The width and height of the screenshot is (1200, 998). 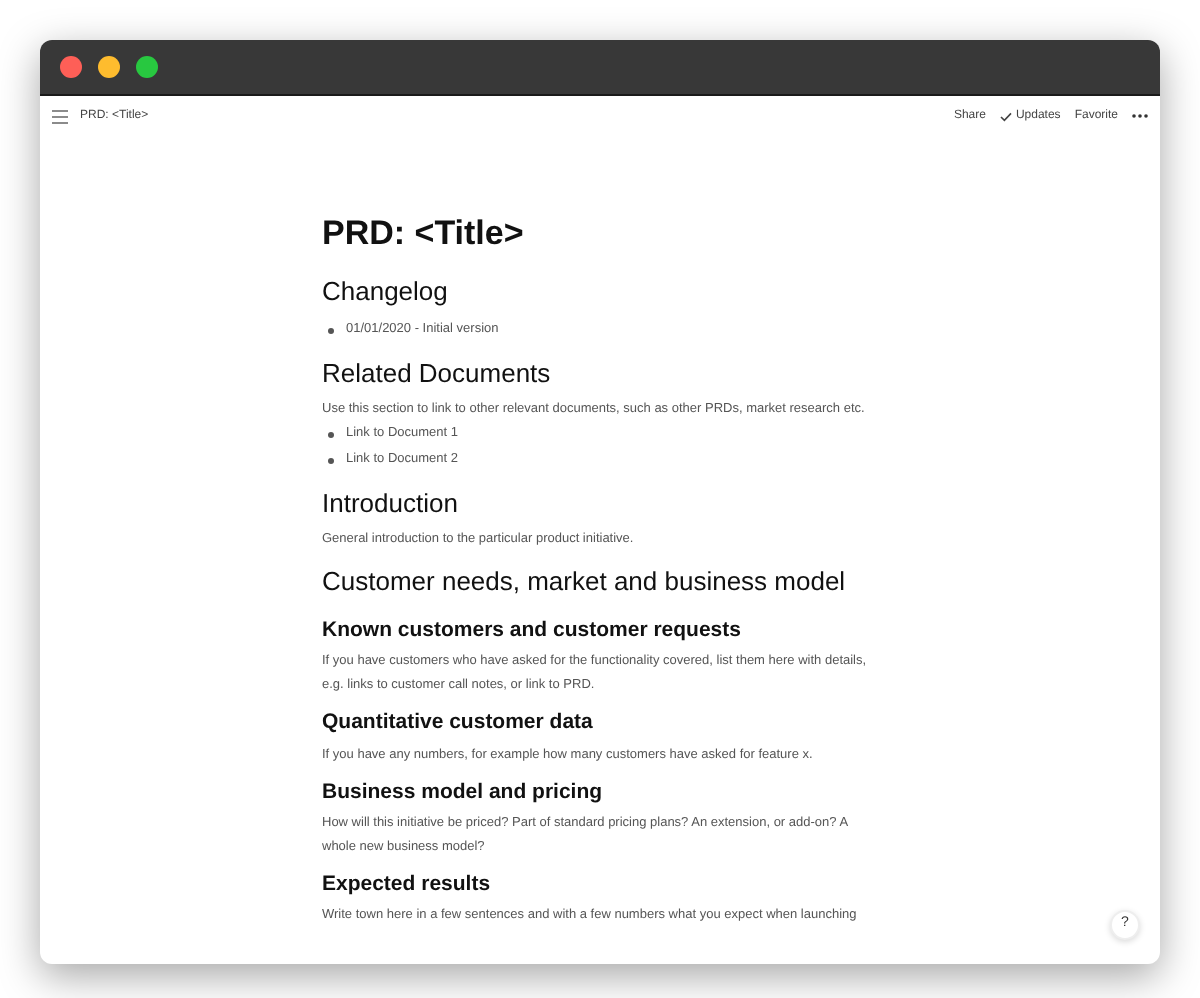 What do you see at coordinates (436, 373) in the screenshot?
I see `section-heading: Related Documents` at bounding box center [436, 373].